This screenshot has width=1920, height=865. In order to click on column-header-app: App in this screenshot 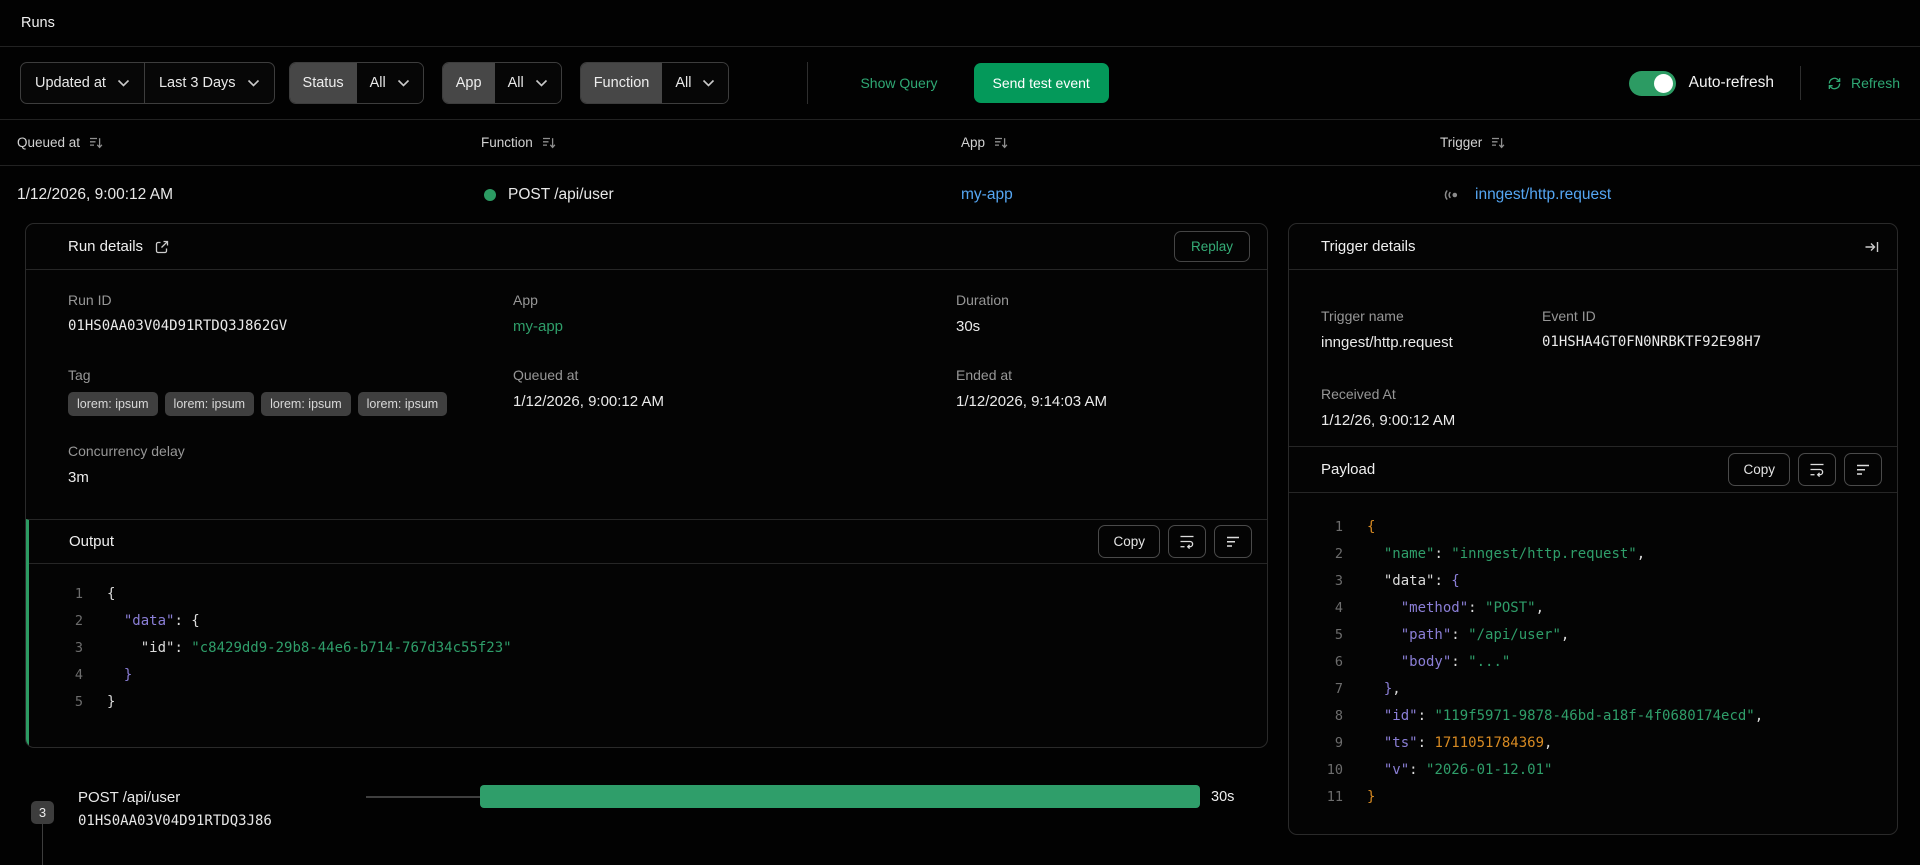, I will do `click(985, 142)`.